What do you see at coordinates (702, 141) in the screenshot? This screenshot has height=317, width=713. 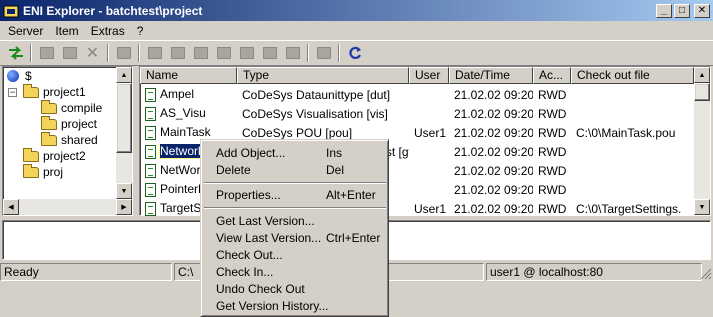 I see `list-vertical-scrollbar: ▲ ▼` at bounding box center [702, 141].